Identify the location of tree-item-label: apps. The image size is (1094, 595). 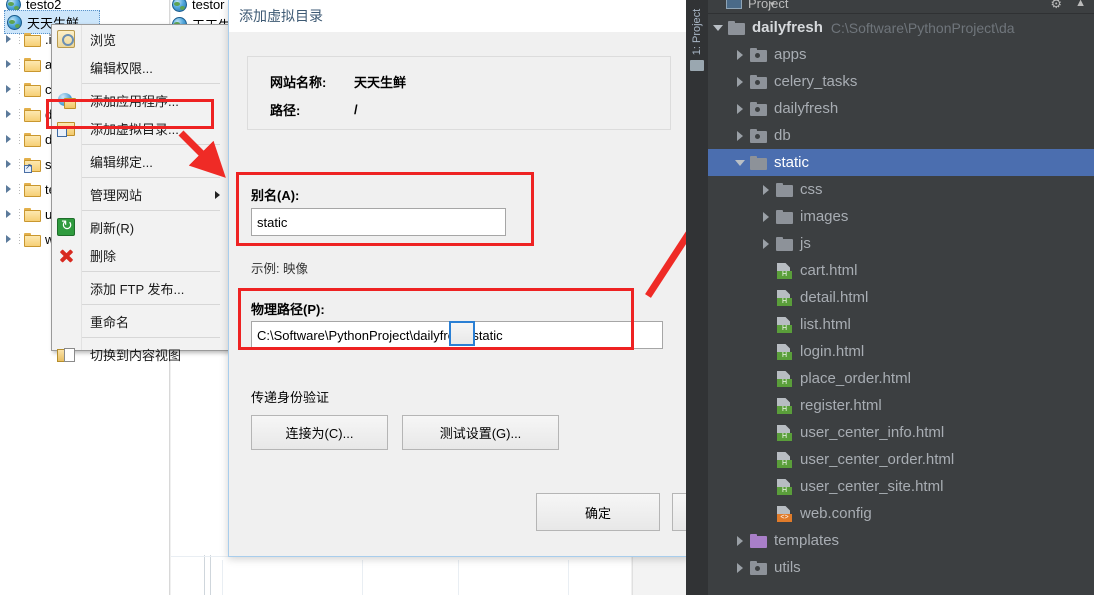
(790, 54).